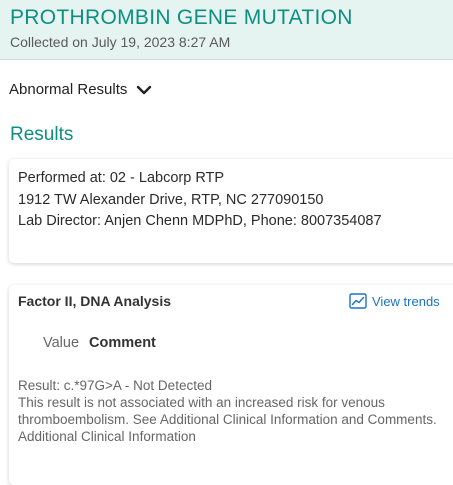 The width and height of the screenshot is (453, 485). I want to click on comment-column-header: Comment, so click(122, 343).